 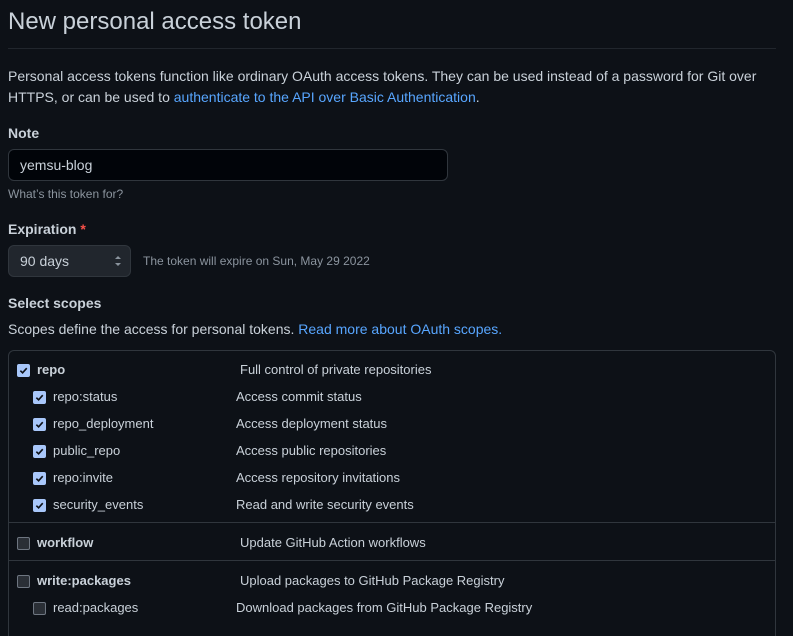 I want to click on scope-name: workflow, so click(x=65, y=542).